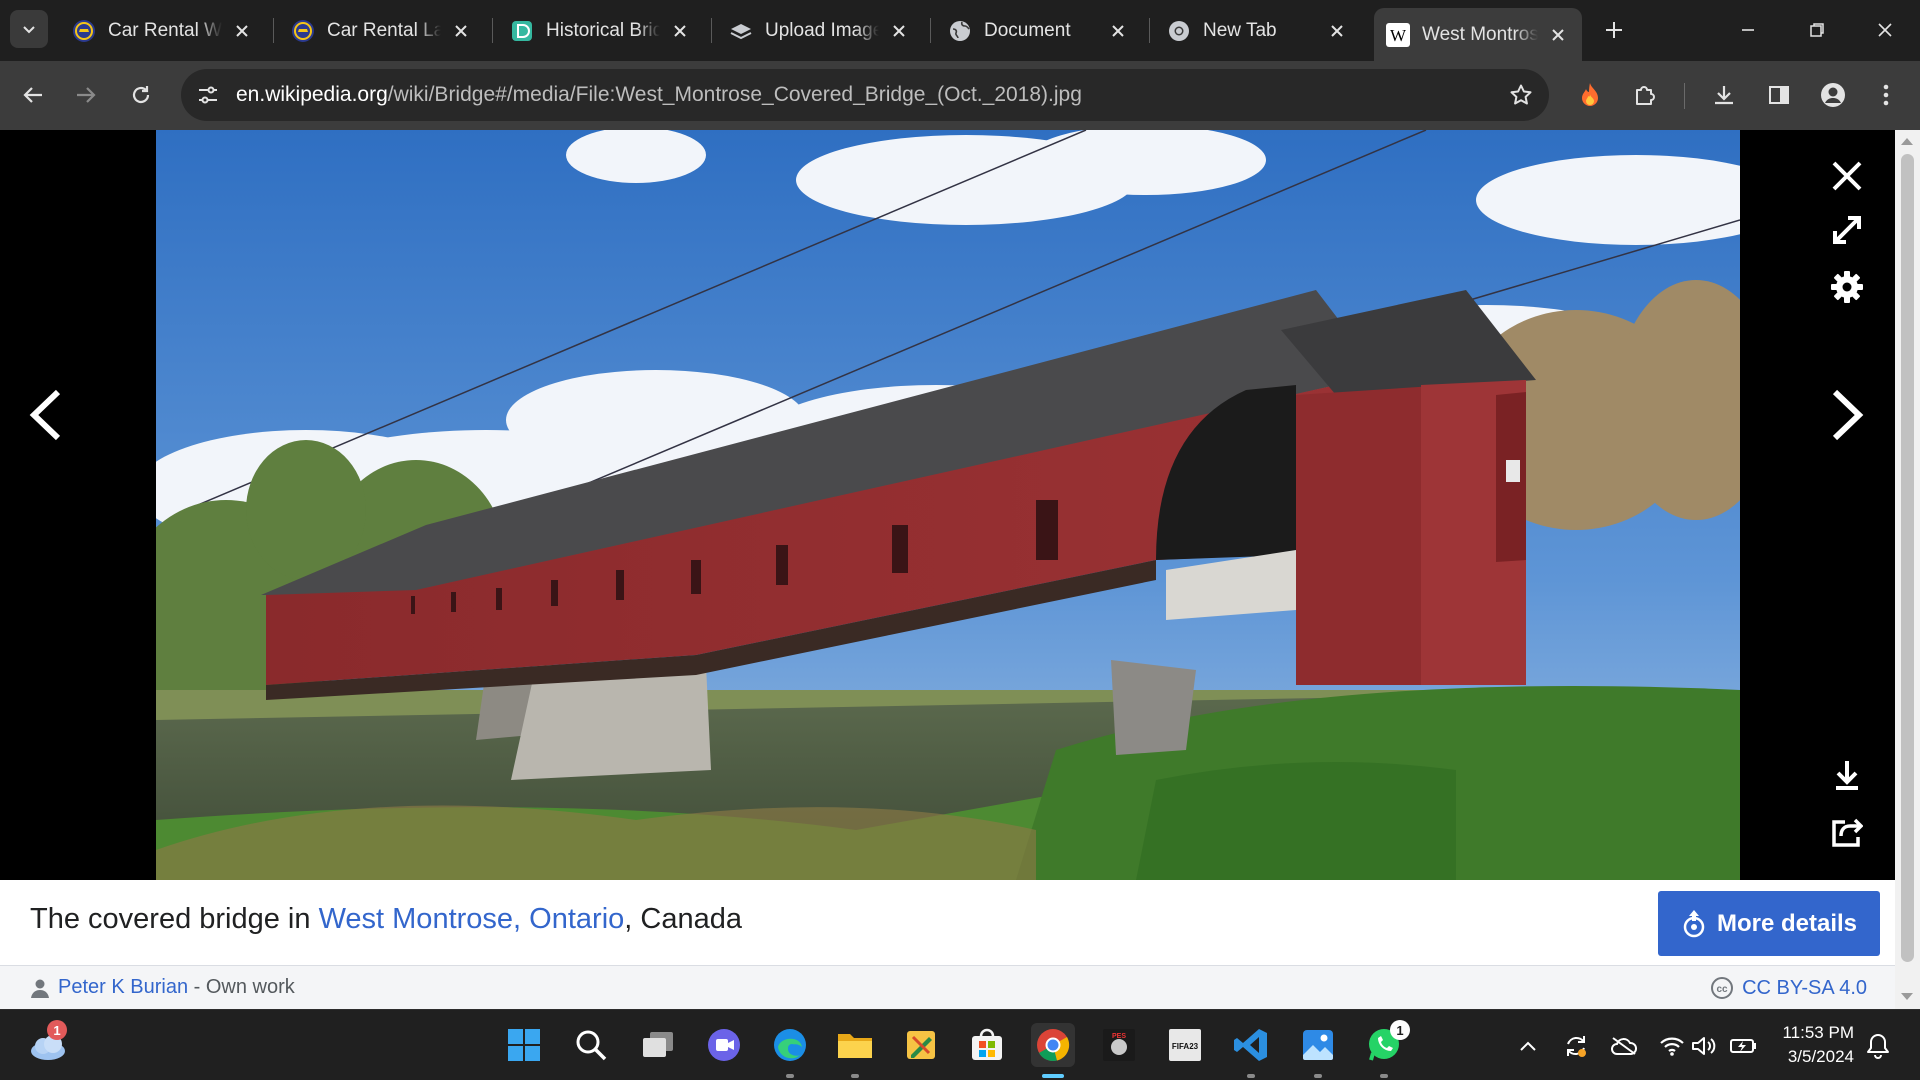 The width and height of the screenshot is (1920, 1080). I want to click on author-link: Peter K Burian, so click(123, 987).